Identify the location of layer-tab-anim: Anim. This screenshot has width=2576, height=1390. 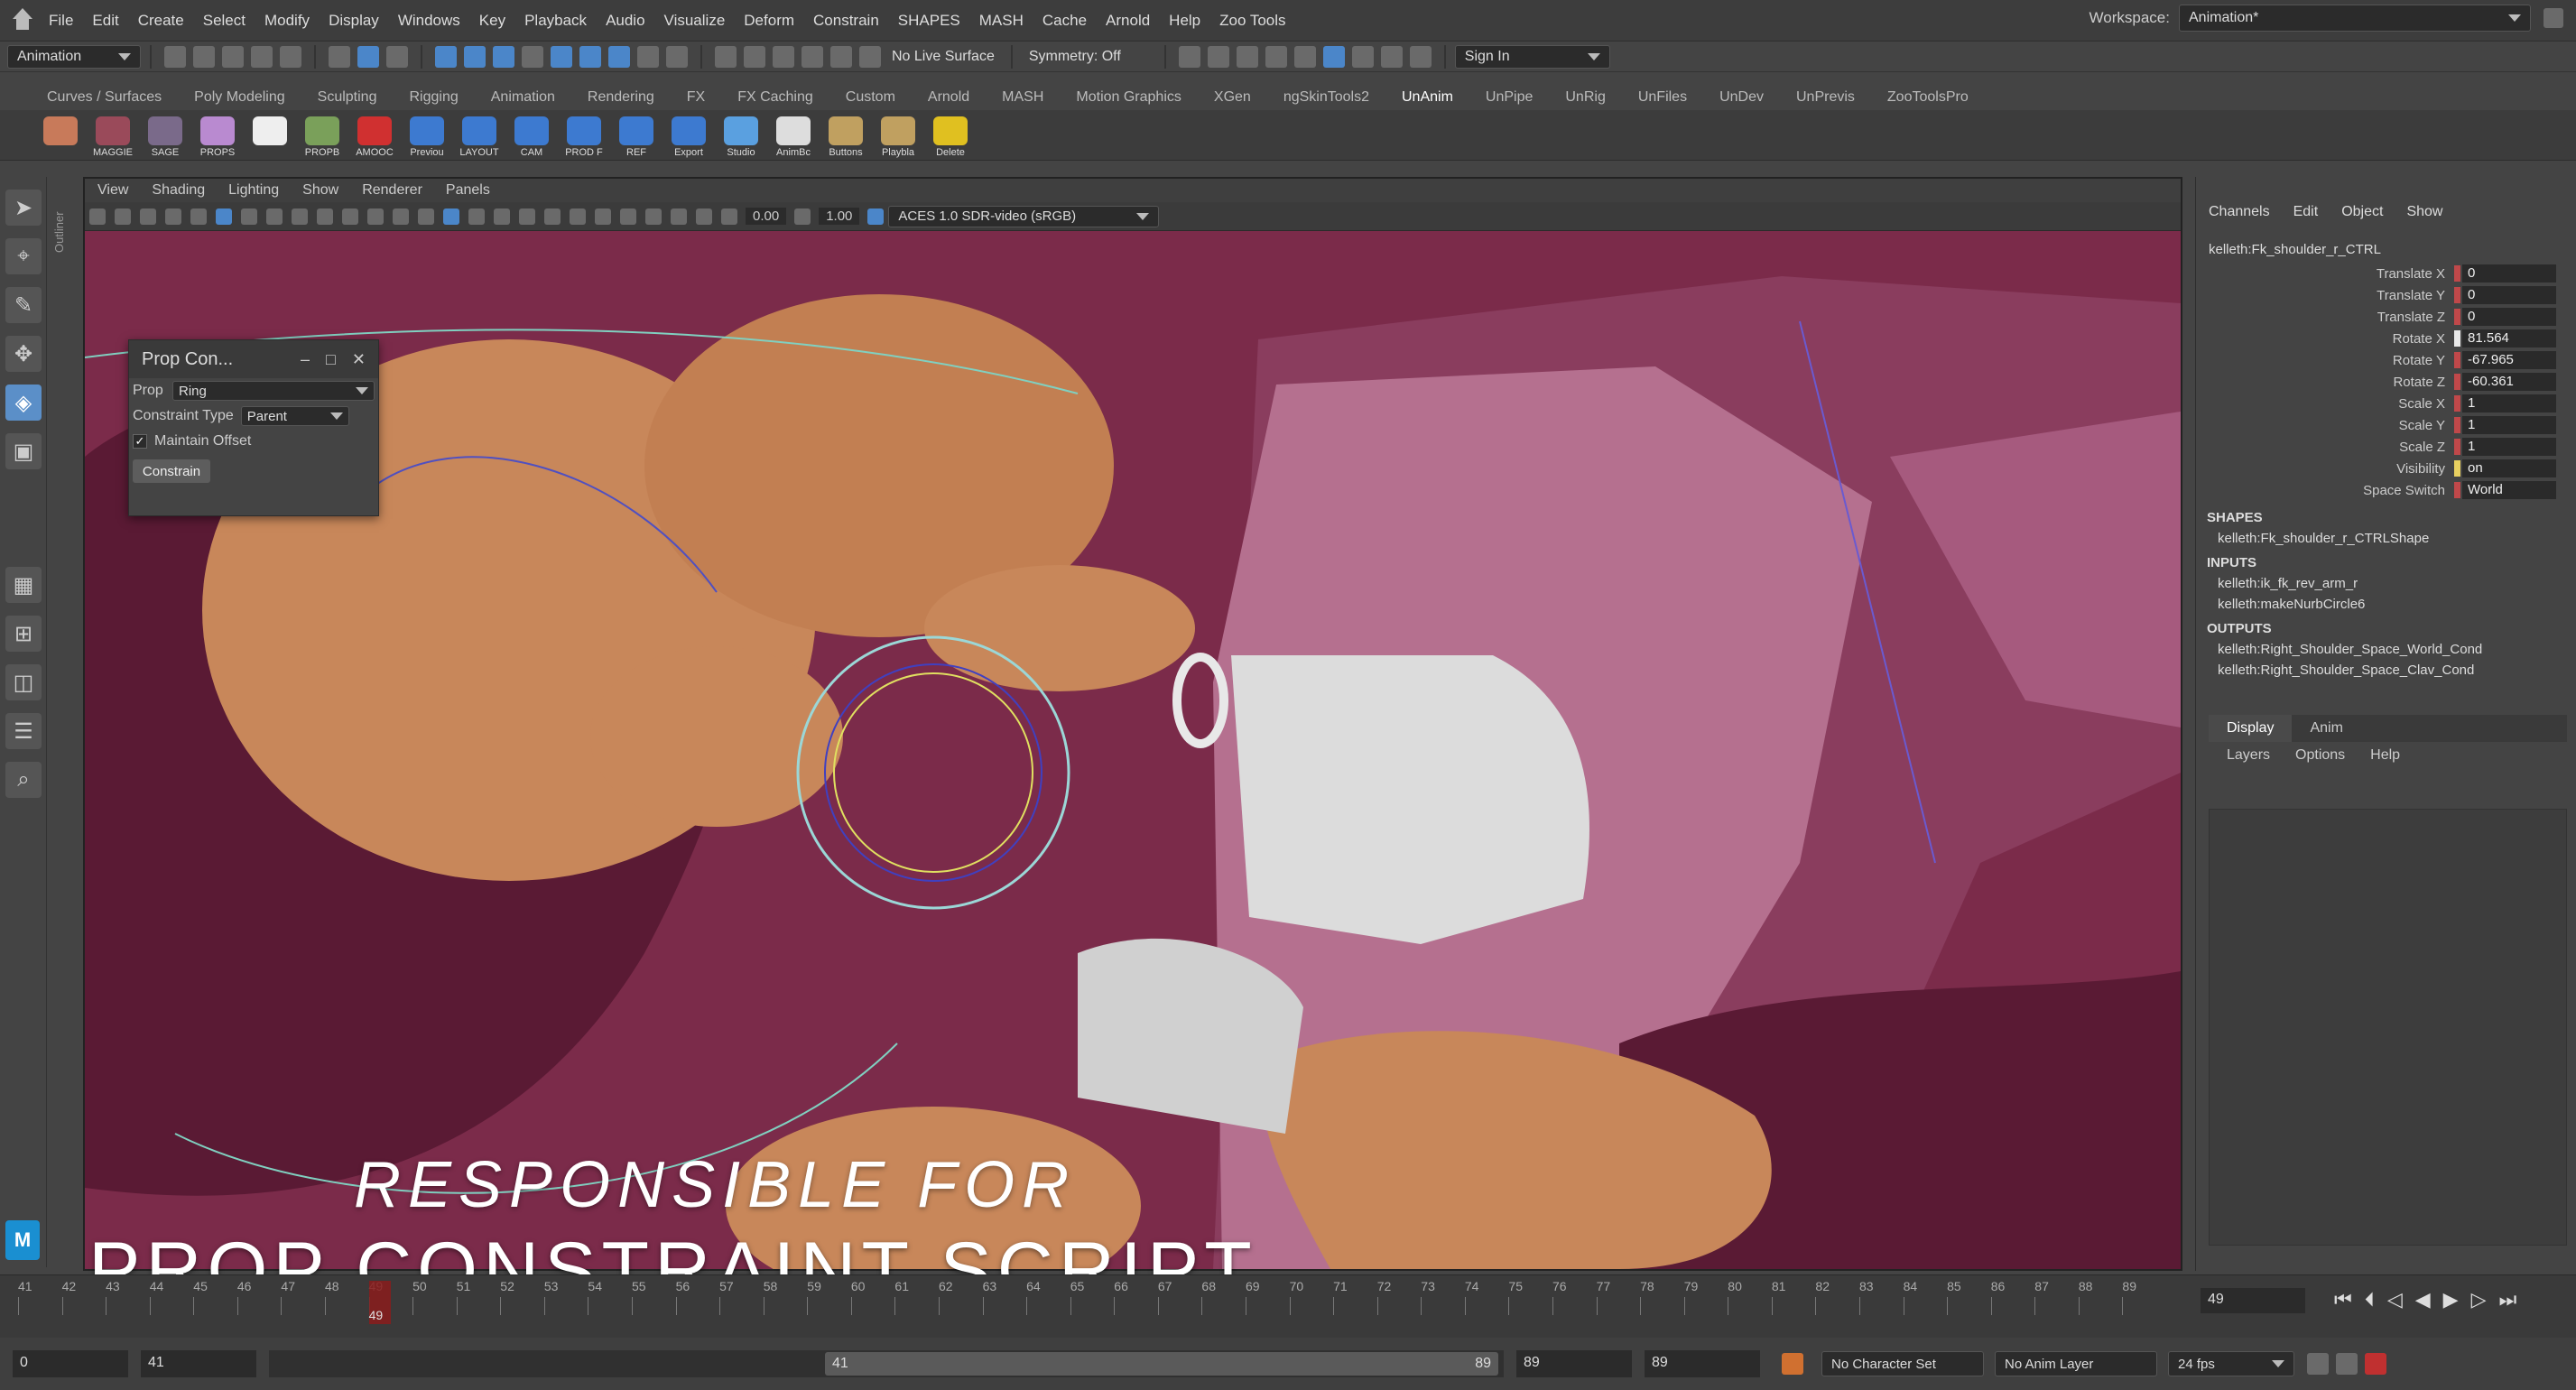
(2326, 728).